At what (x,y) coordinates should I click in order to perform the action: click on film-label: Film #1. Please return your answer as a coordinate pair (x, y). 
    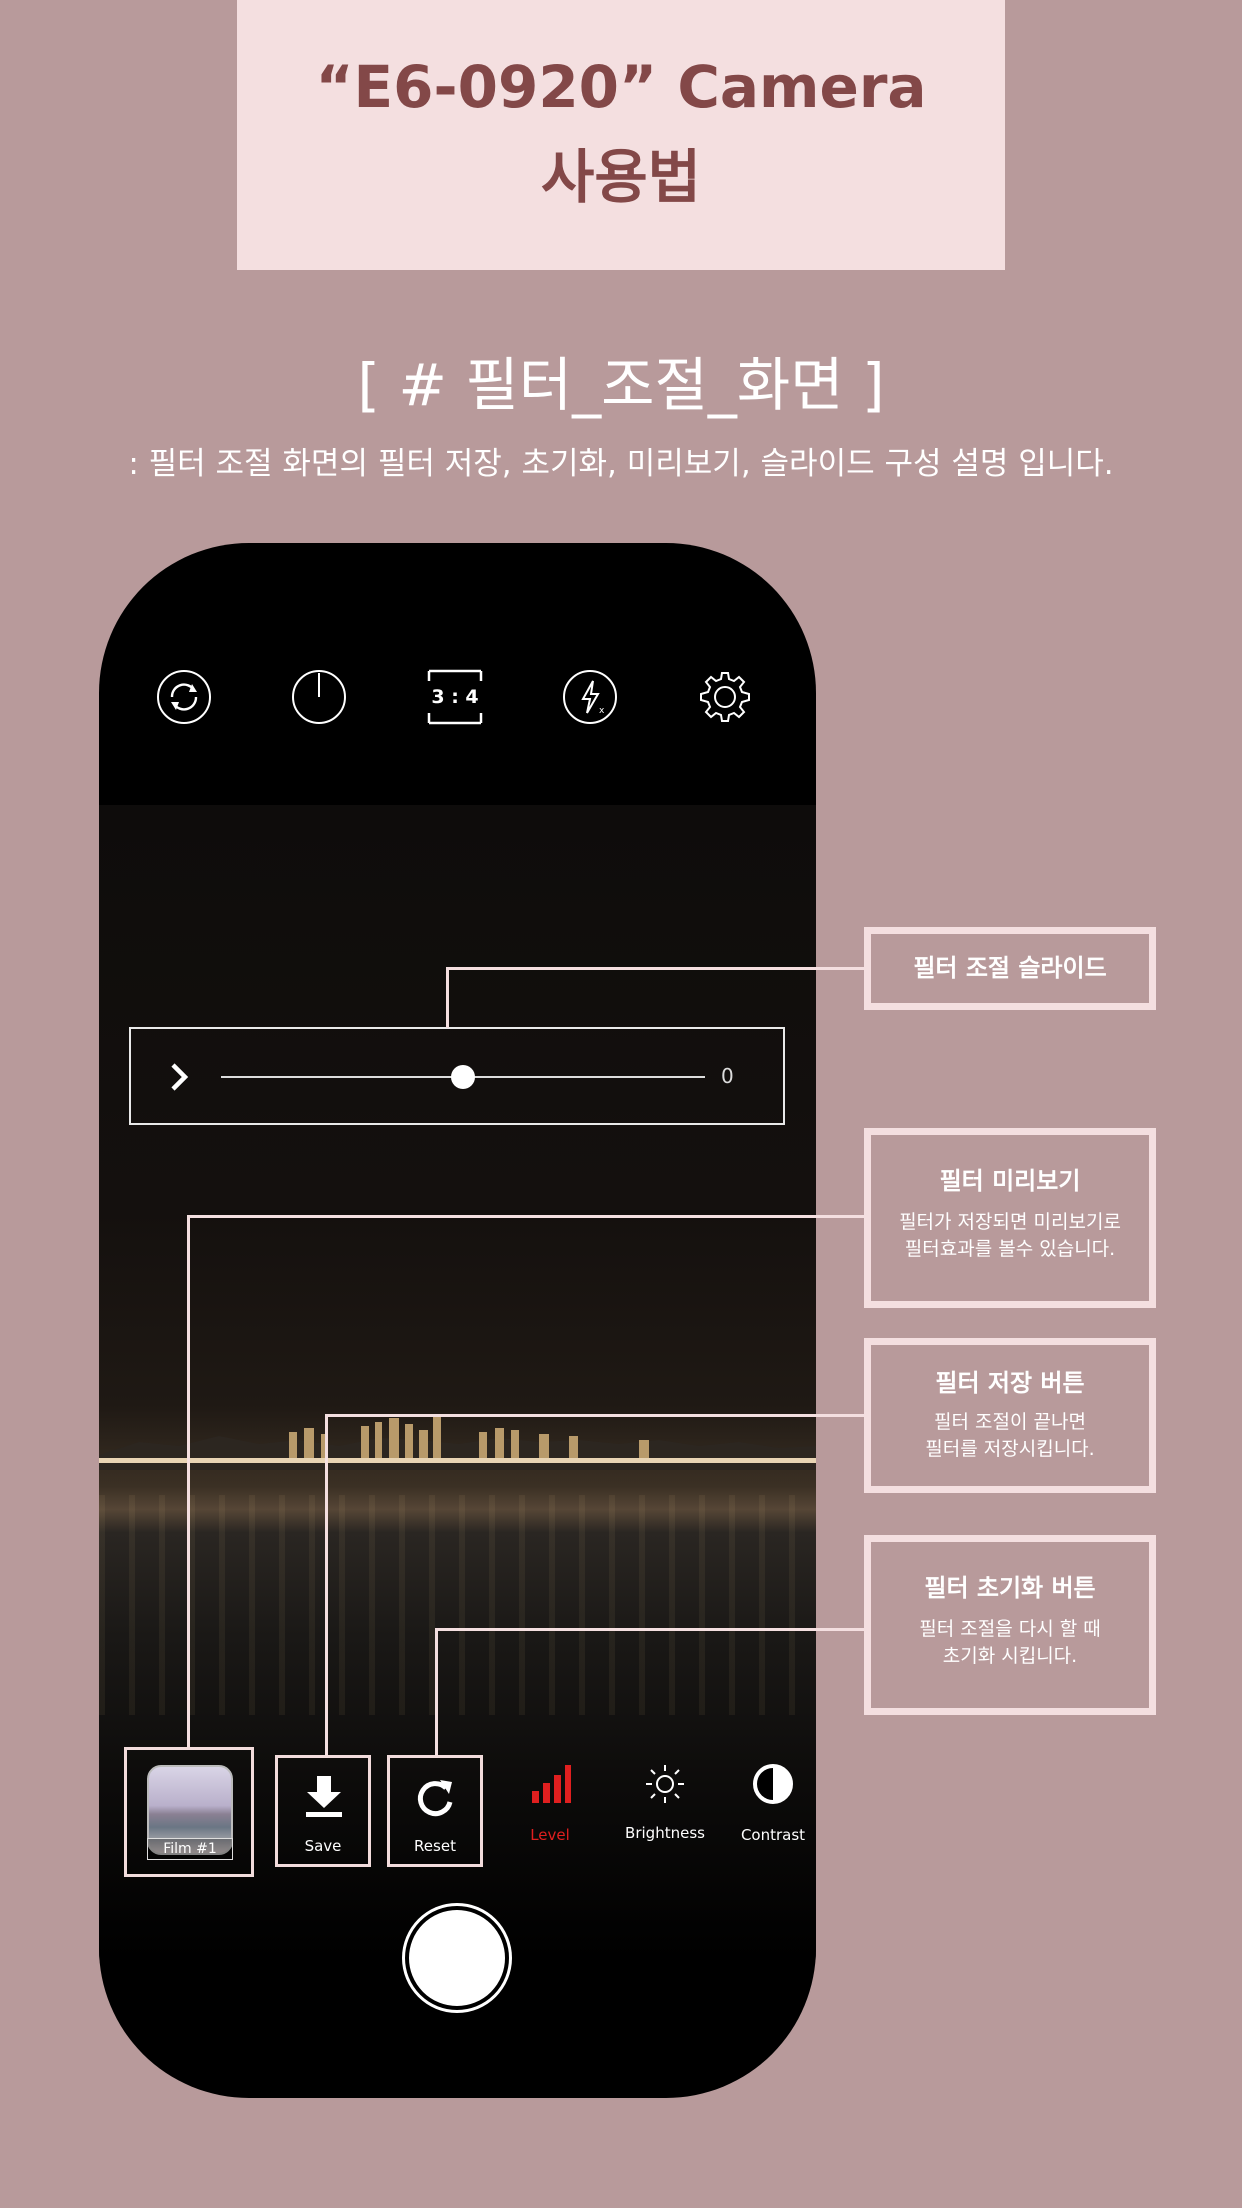
    Looking at the image, I should click on (190, 1849).